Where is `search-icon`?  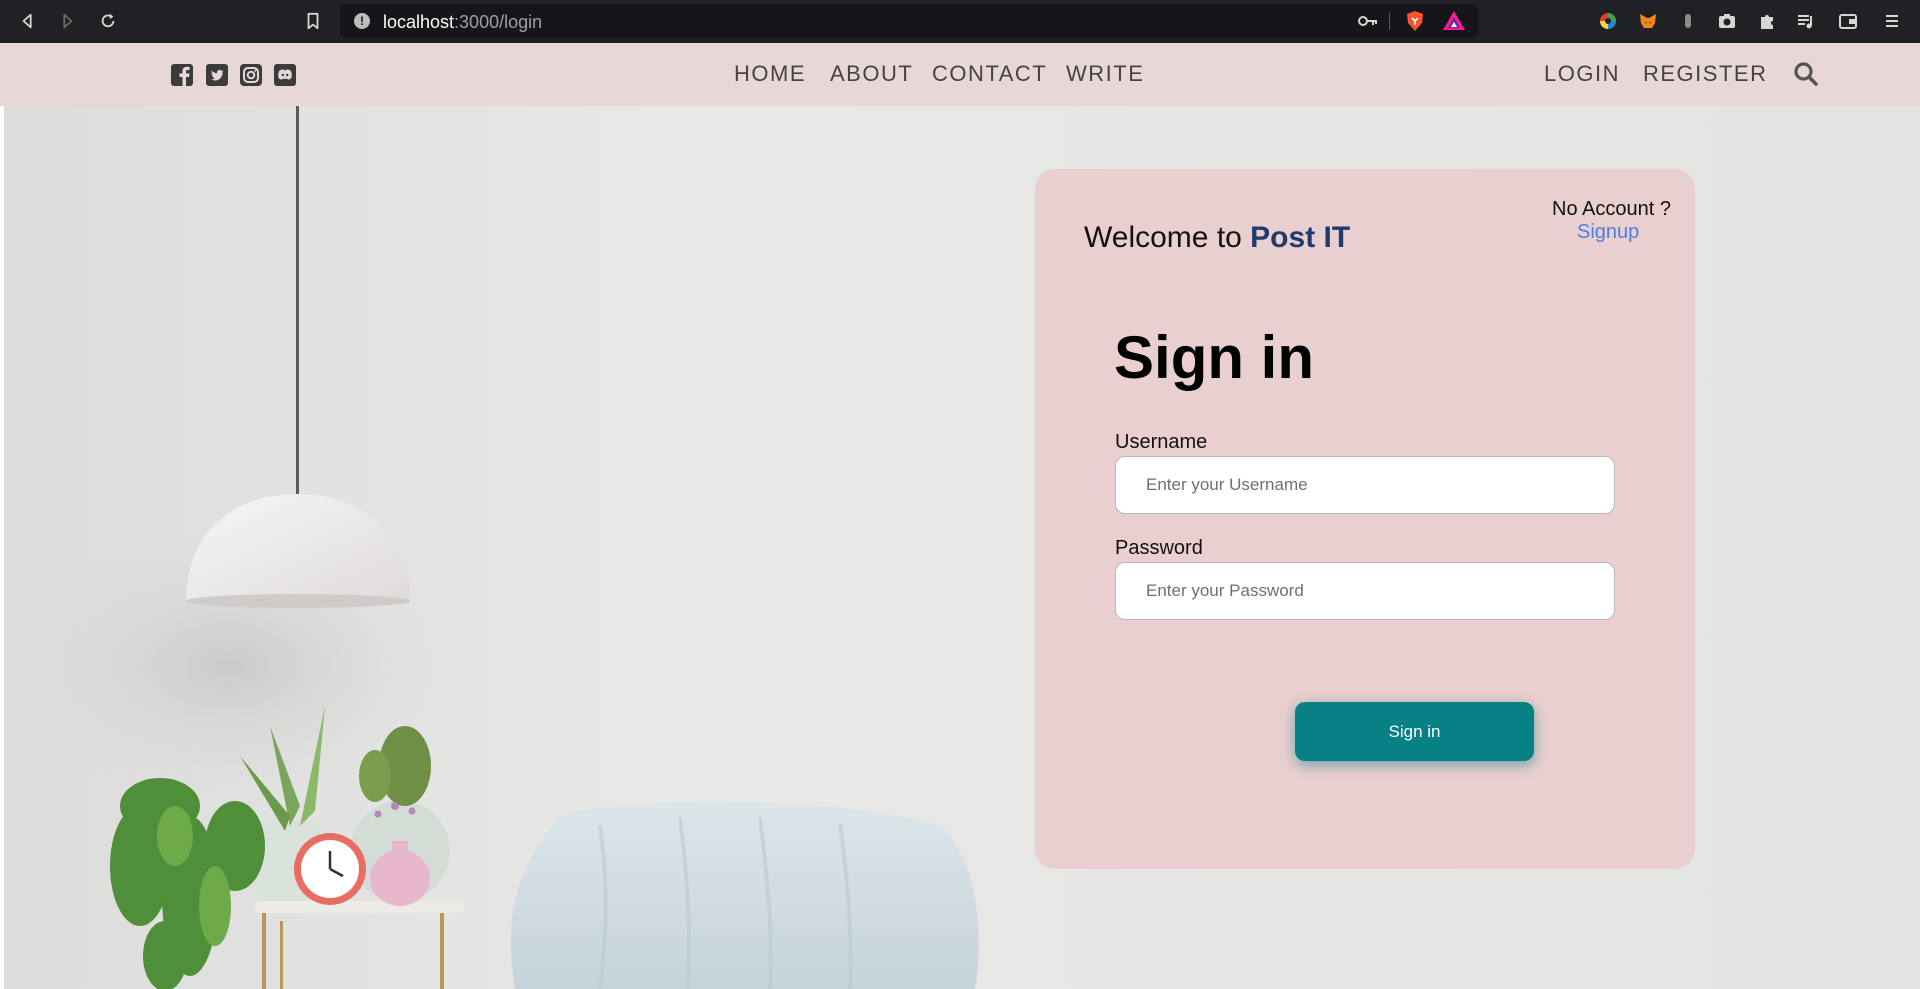 search-icon is located at coordinates (1806, 74).